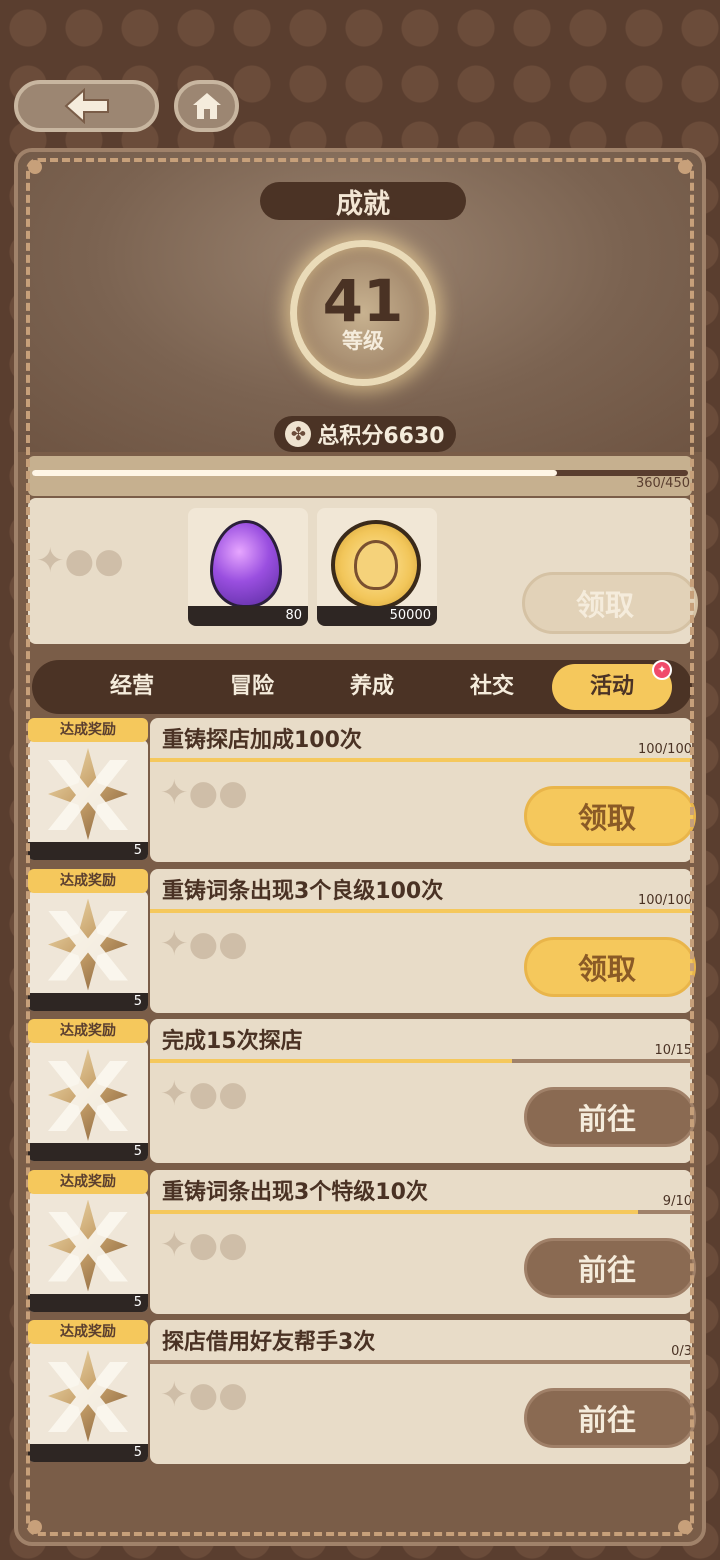 This screenshot has width=720, height=1560. What do you see at coordinates (662, 670) in the screenshot?
I see `notification-badge: ✦` at bounding box center [662, 670].